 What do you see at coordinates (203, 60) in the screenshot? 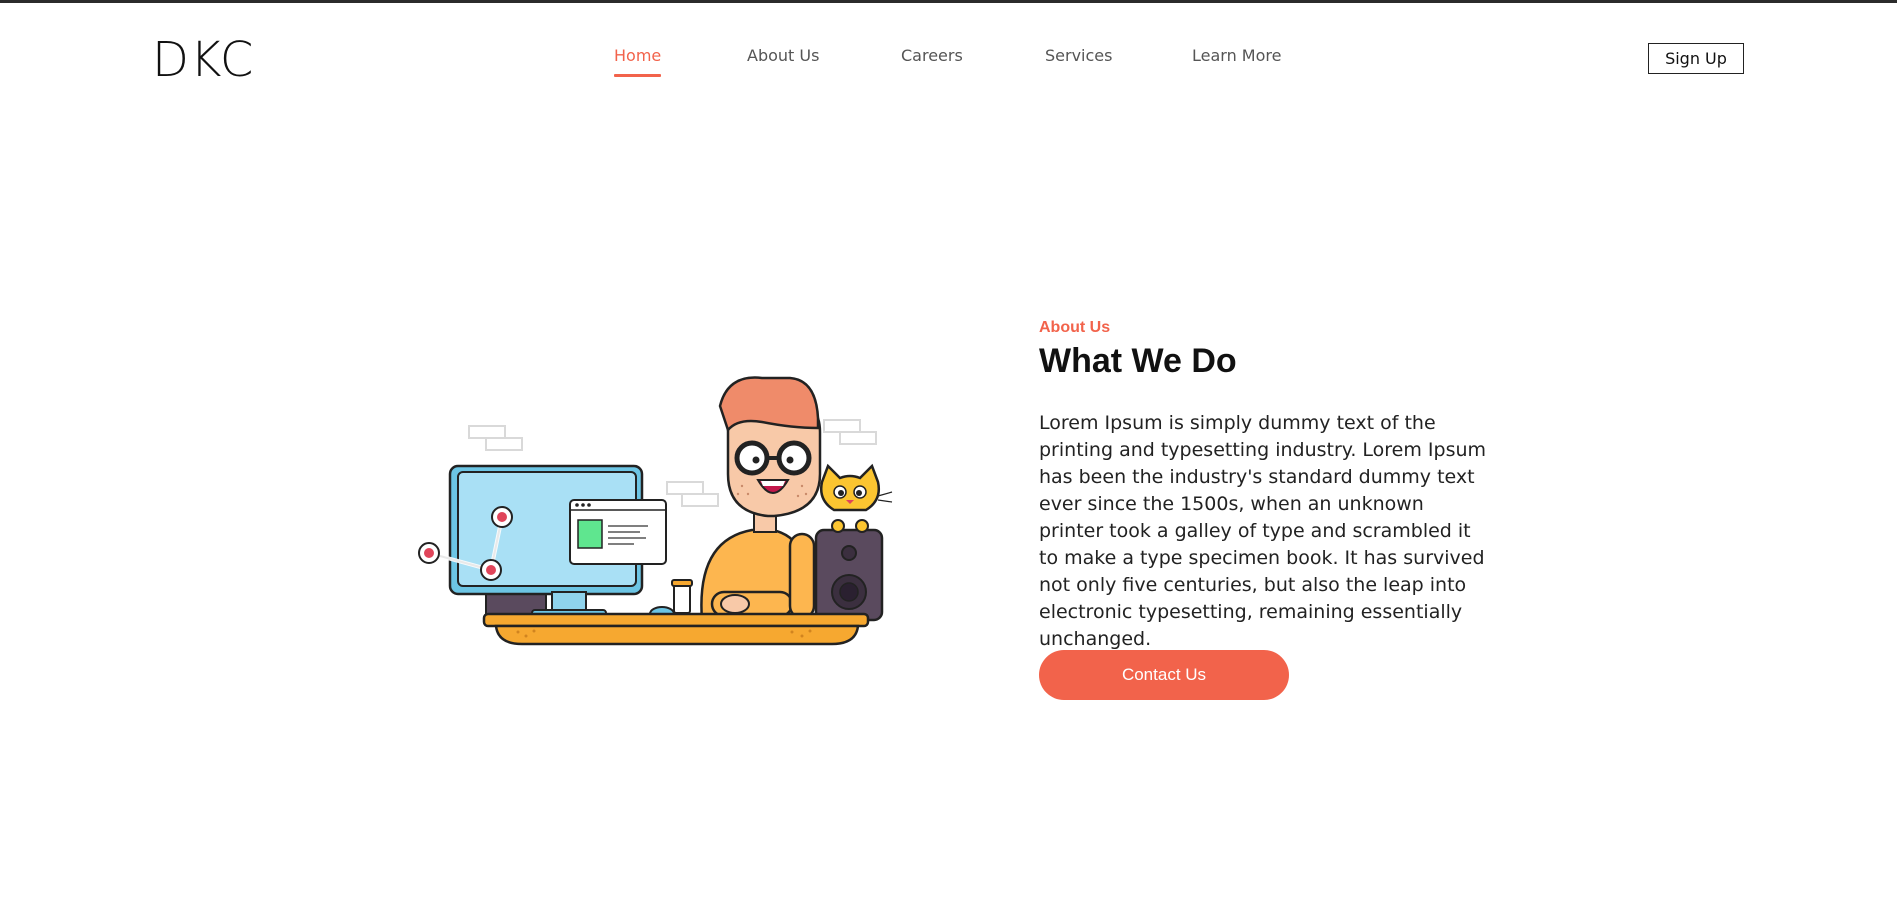
I see `brand-logo: DKC` at bounding box center [203, 60].